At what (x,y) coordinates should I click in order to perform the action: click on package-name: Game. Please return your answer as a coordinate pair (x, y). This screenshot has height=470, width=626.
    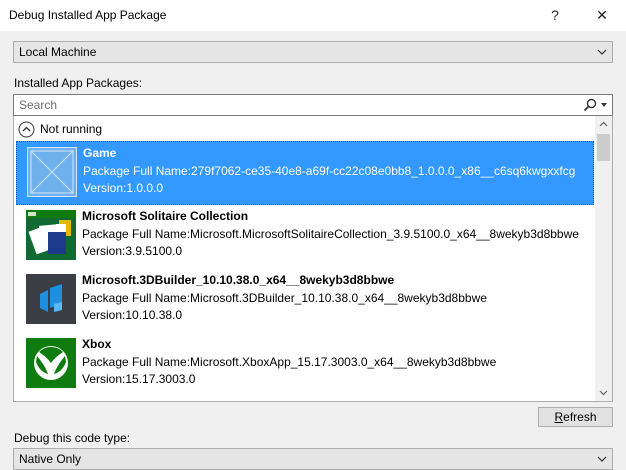
    Looking at the image, I should click on (100, 153).